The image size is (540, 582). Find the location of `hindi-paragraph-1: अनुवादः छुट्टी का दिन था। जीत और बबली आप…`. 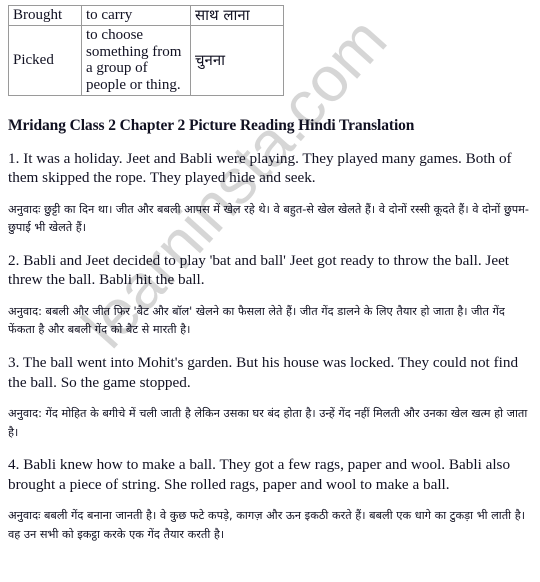

hindi-paragraph-1: अनुवादः छुट्टी का दिन था। जीत और बबली आप… is located at coordinates (268, 219).